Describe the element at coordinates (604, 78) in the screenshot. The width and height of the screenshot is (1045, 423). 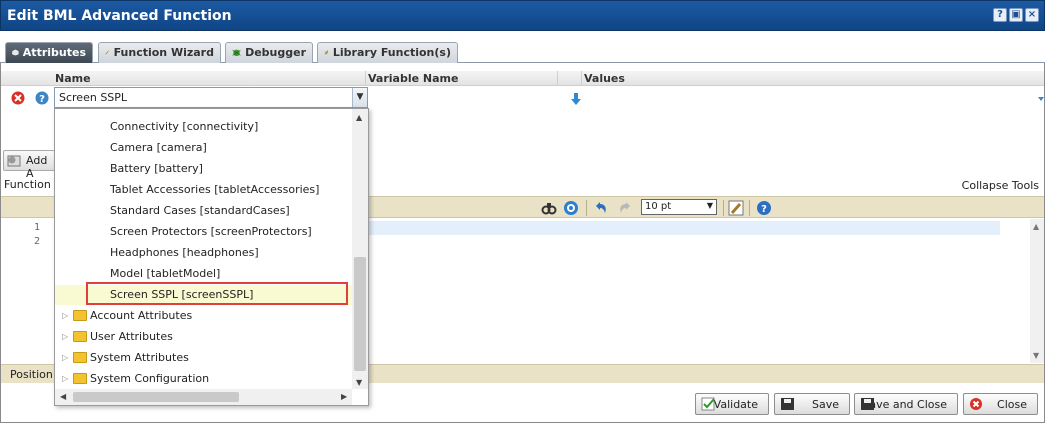
I see `header-values: Values` at that location.